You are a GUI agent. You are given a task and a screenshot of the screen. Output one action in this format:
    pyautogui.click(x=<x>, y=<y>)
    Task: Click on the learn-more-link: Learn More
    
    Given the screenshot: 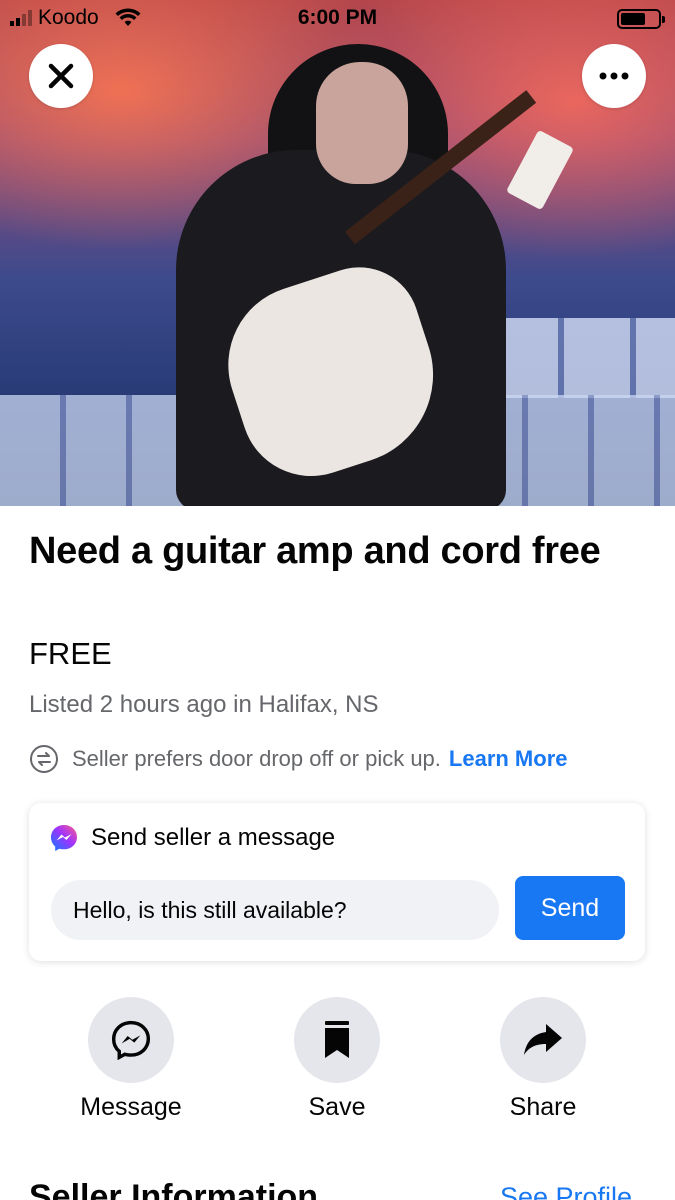 What is the action you would take?
    pyautogui.click(x=508, y=759)
    